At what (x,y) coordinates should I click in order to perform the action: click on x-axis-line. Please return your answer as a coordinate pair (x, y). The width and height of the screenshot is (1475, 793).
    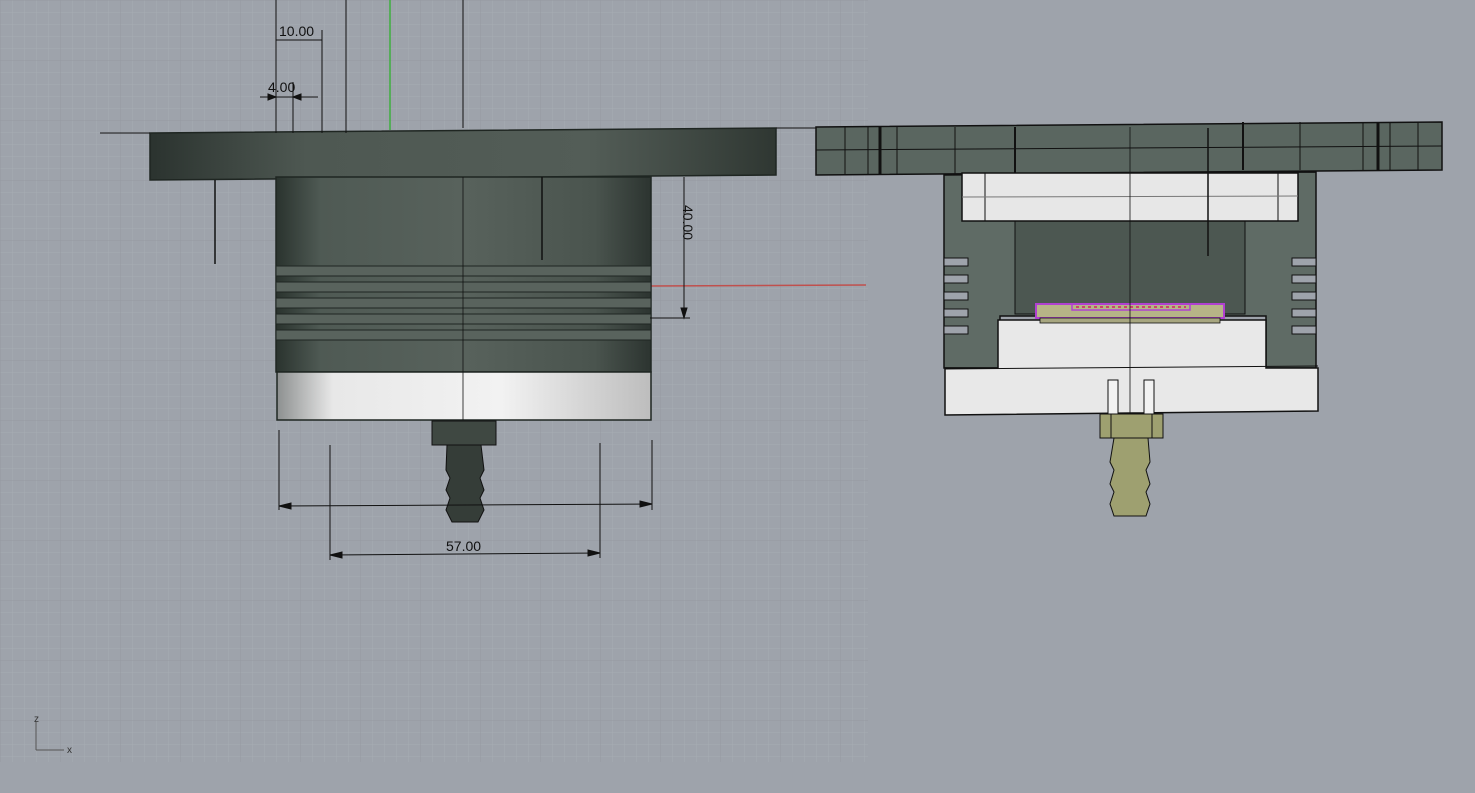
    Looking at the image, I should click on (758, 285).